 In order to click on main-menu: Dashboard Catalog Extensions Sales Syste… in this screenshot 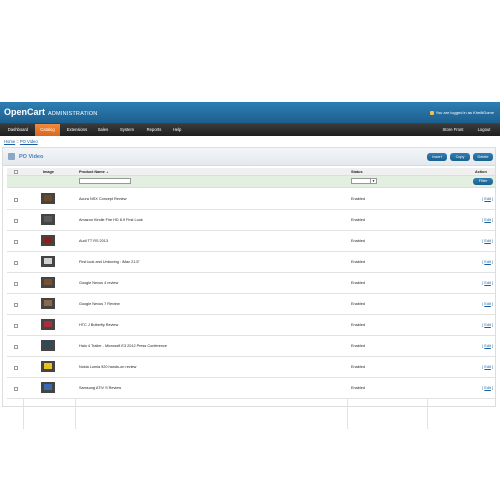, I will do `click(250, 130)`.